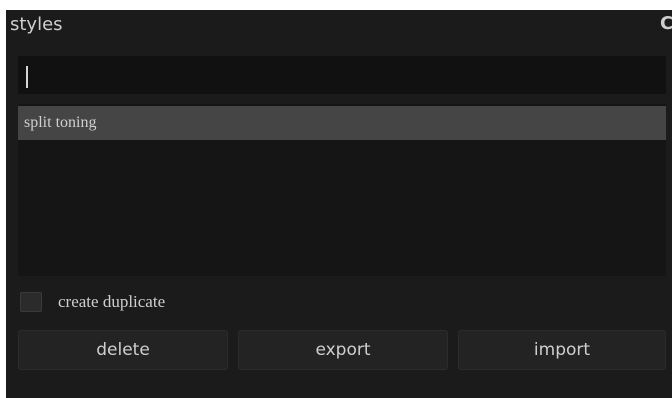 The height and width of the screenshot is (398, 672). Describe the element at coordinates (123, 350) in the screenshot. I see `delete-button: delete` at that location.